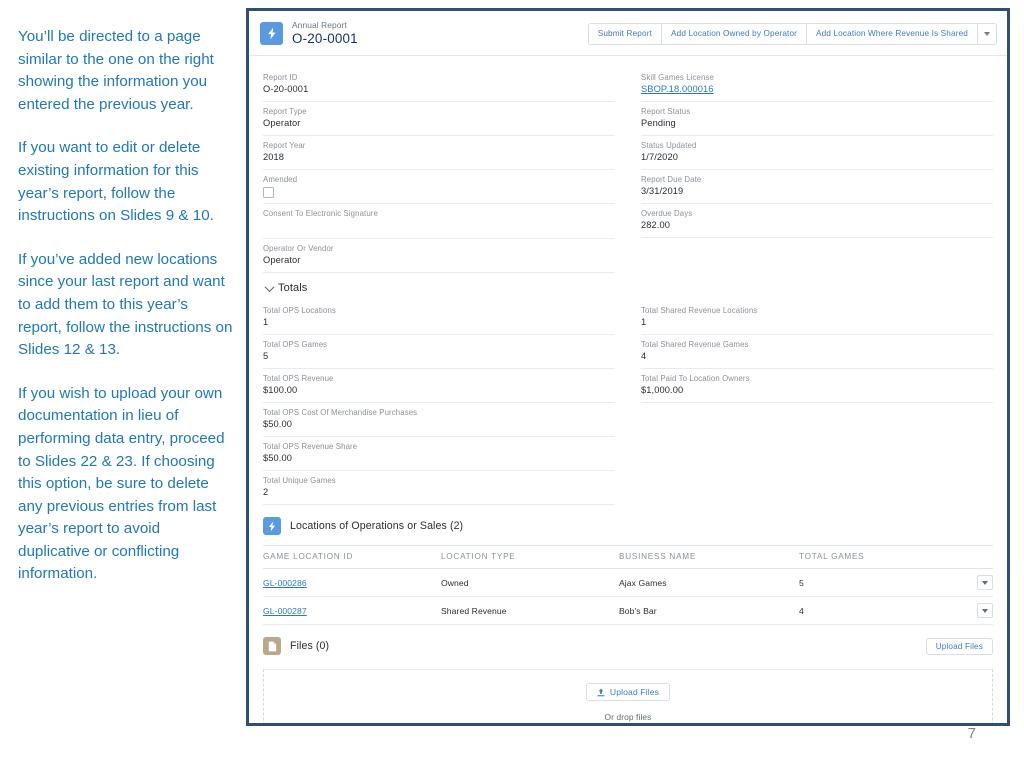 Image resolution: width=1024 pixels, height=768 pixels. What do you see at coordinates (817, 89) in the screenshot?
I see `skill-games-license-link: SBOP.18.000016` at bounding box center [817, 89].